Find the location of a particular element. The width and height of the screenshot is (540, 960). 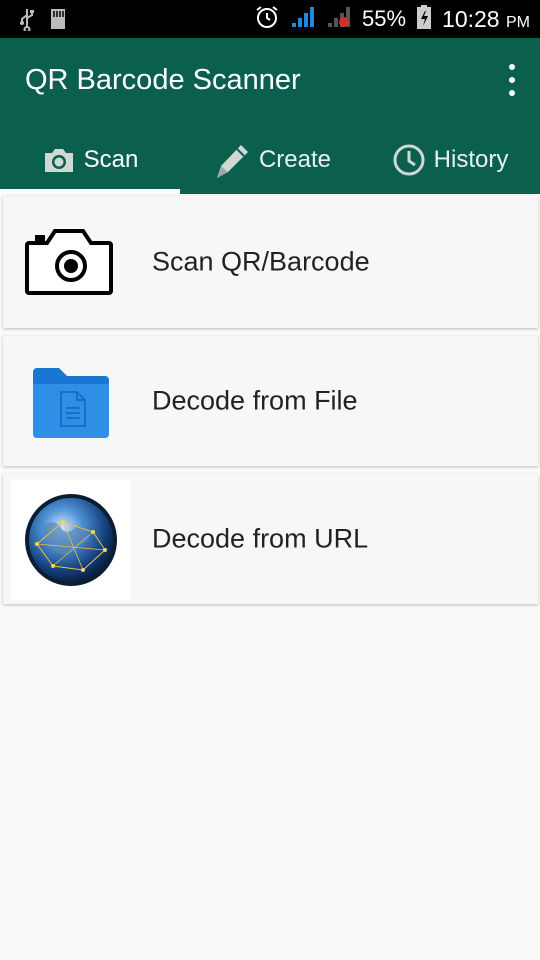

tab-history-label: History is located at coordinates (471, 159).